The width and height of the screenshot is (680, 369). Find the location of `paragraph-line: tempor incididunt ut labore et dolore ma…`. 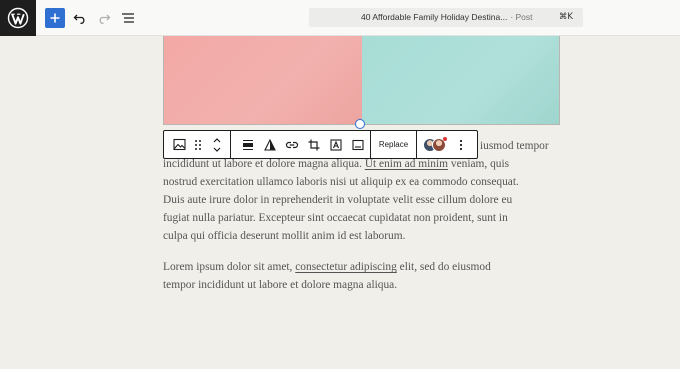

paragraph-line: tempor incididunt ut labore et dolore ma… is located at coordinates (280, 285).